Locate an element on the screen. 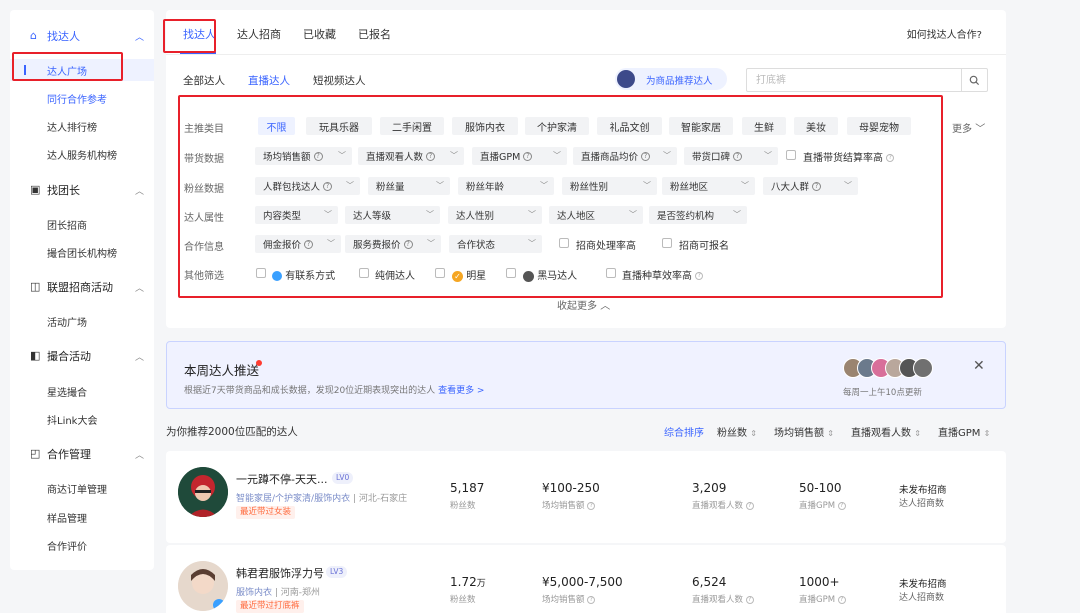 The image size is (1080, 613). sort-fans: 粉丝数 ⇕ is located at coordinates (737, 431).